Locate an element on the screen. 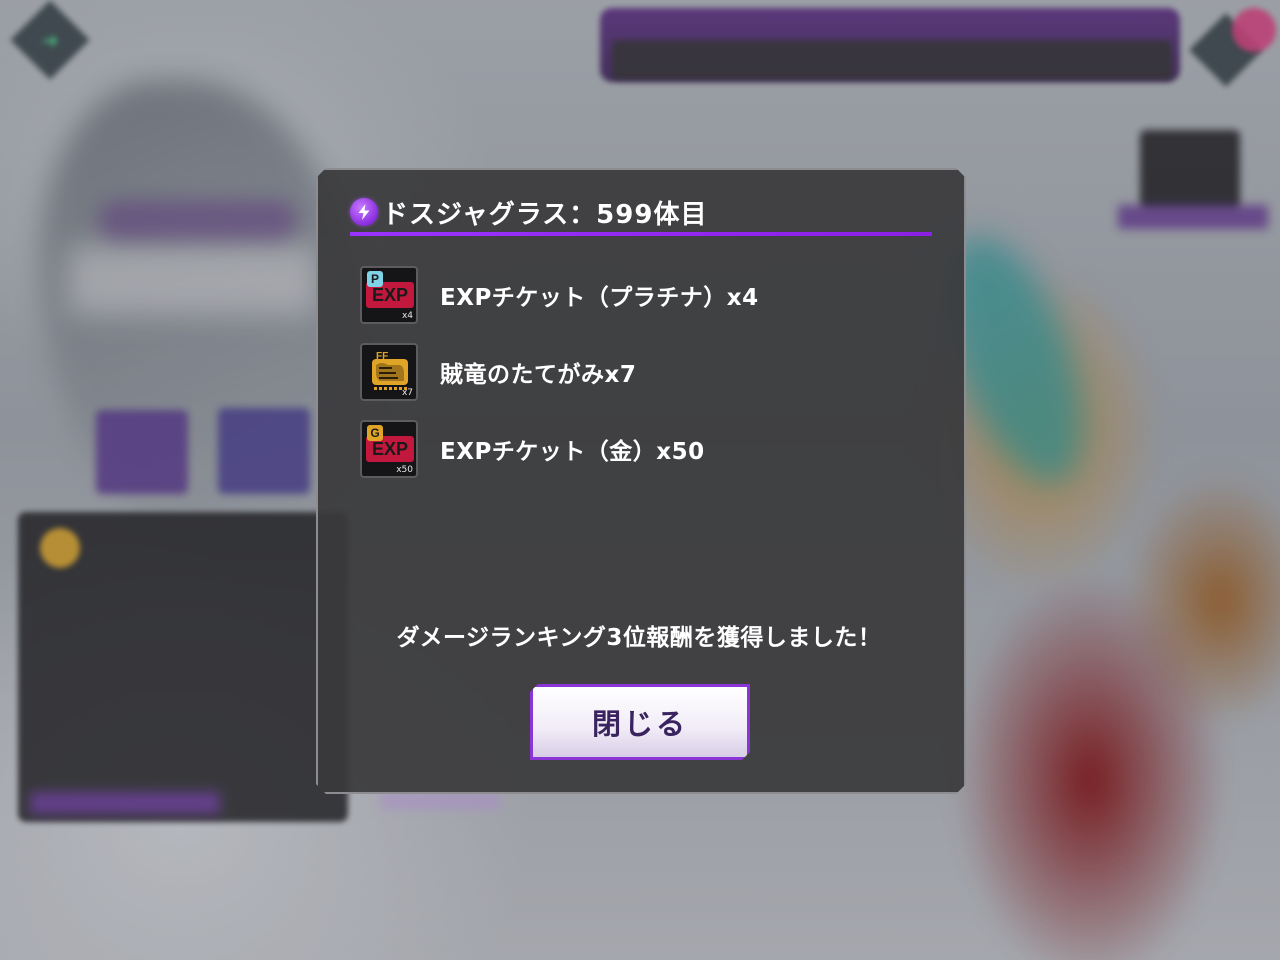 This screenshot has width=1280, height=960. reward-name: 賊竜のたてがみx7 is located at coordinates (538, 374).